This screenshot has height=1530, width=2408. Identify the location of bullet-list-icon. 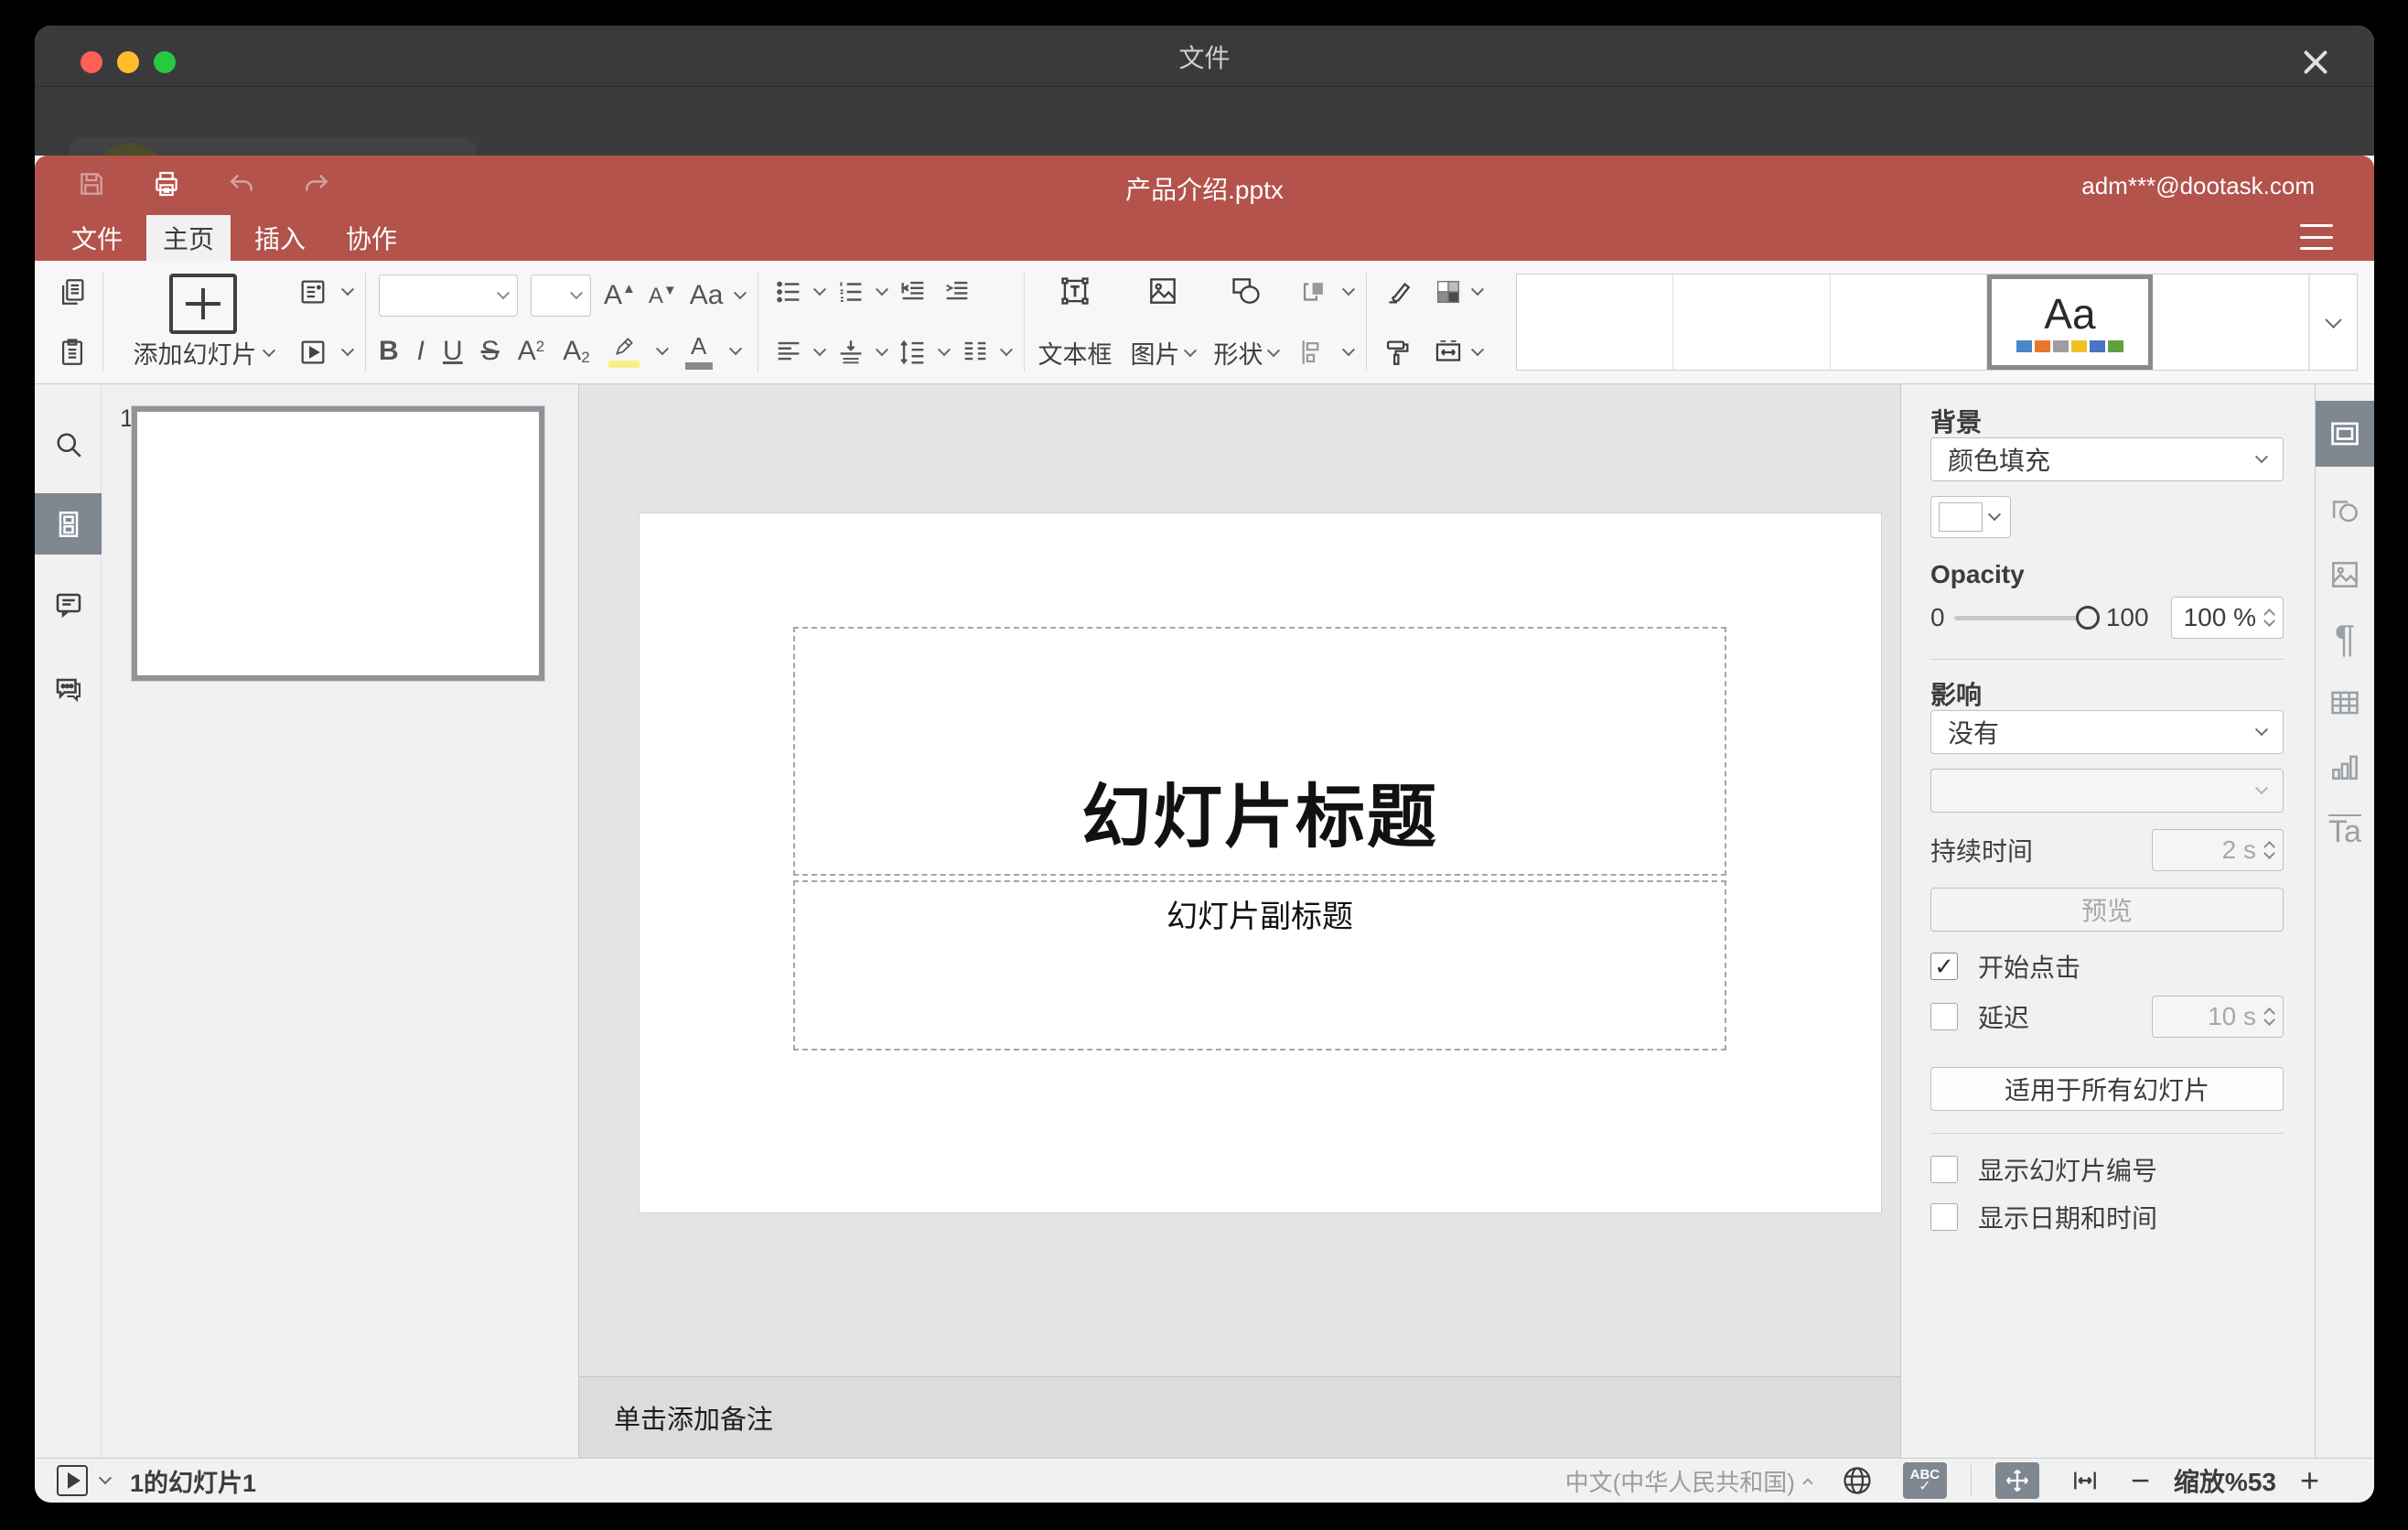
(788, 292).